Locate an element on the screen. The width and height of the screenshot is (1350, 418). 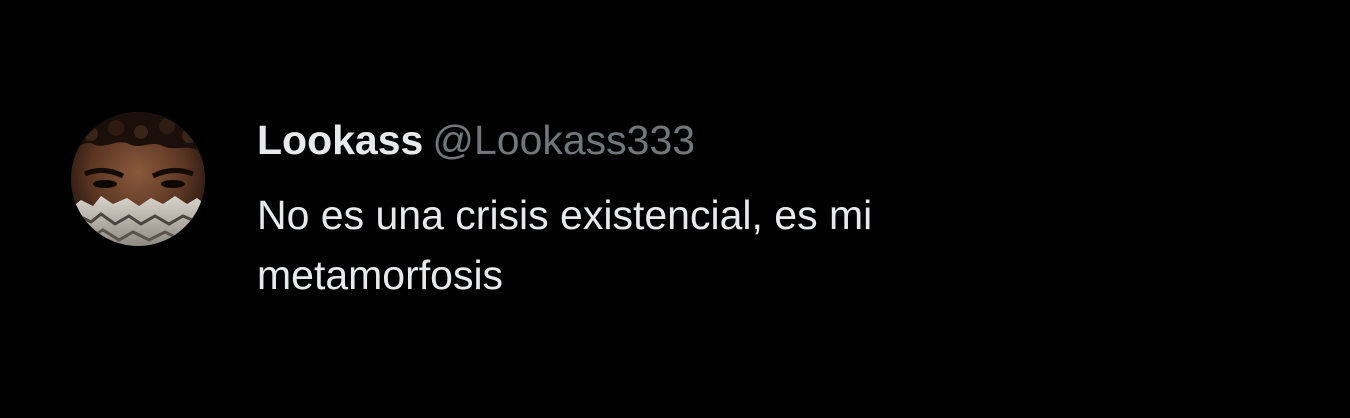
display-name: Lookass is located at coordinates (340, 140).